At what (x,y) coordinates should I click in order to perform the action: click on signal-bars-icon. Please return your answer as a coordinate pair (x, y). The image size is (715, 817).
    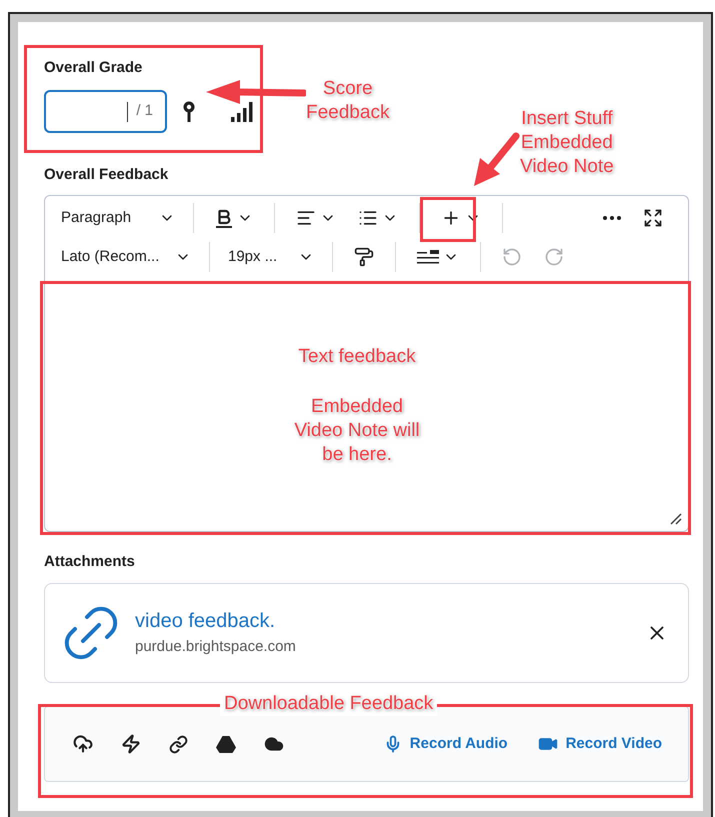
    Looking at the image, I should click on (242, 112).